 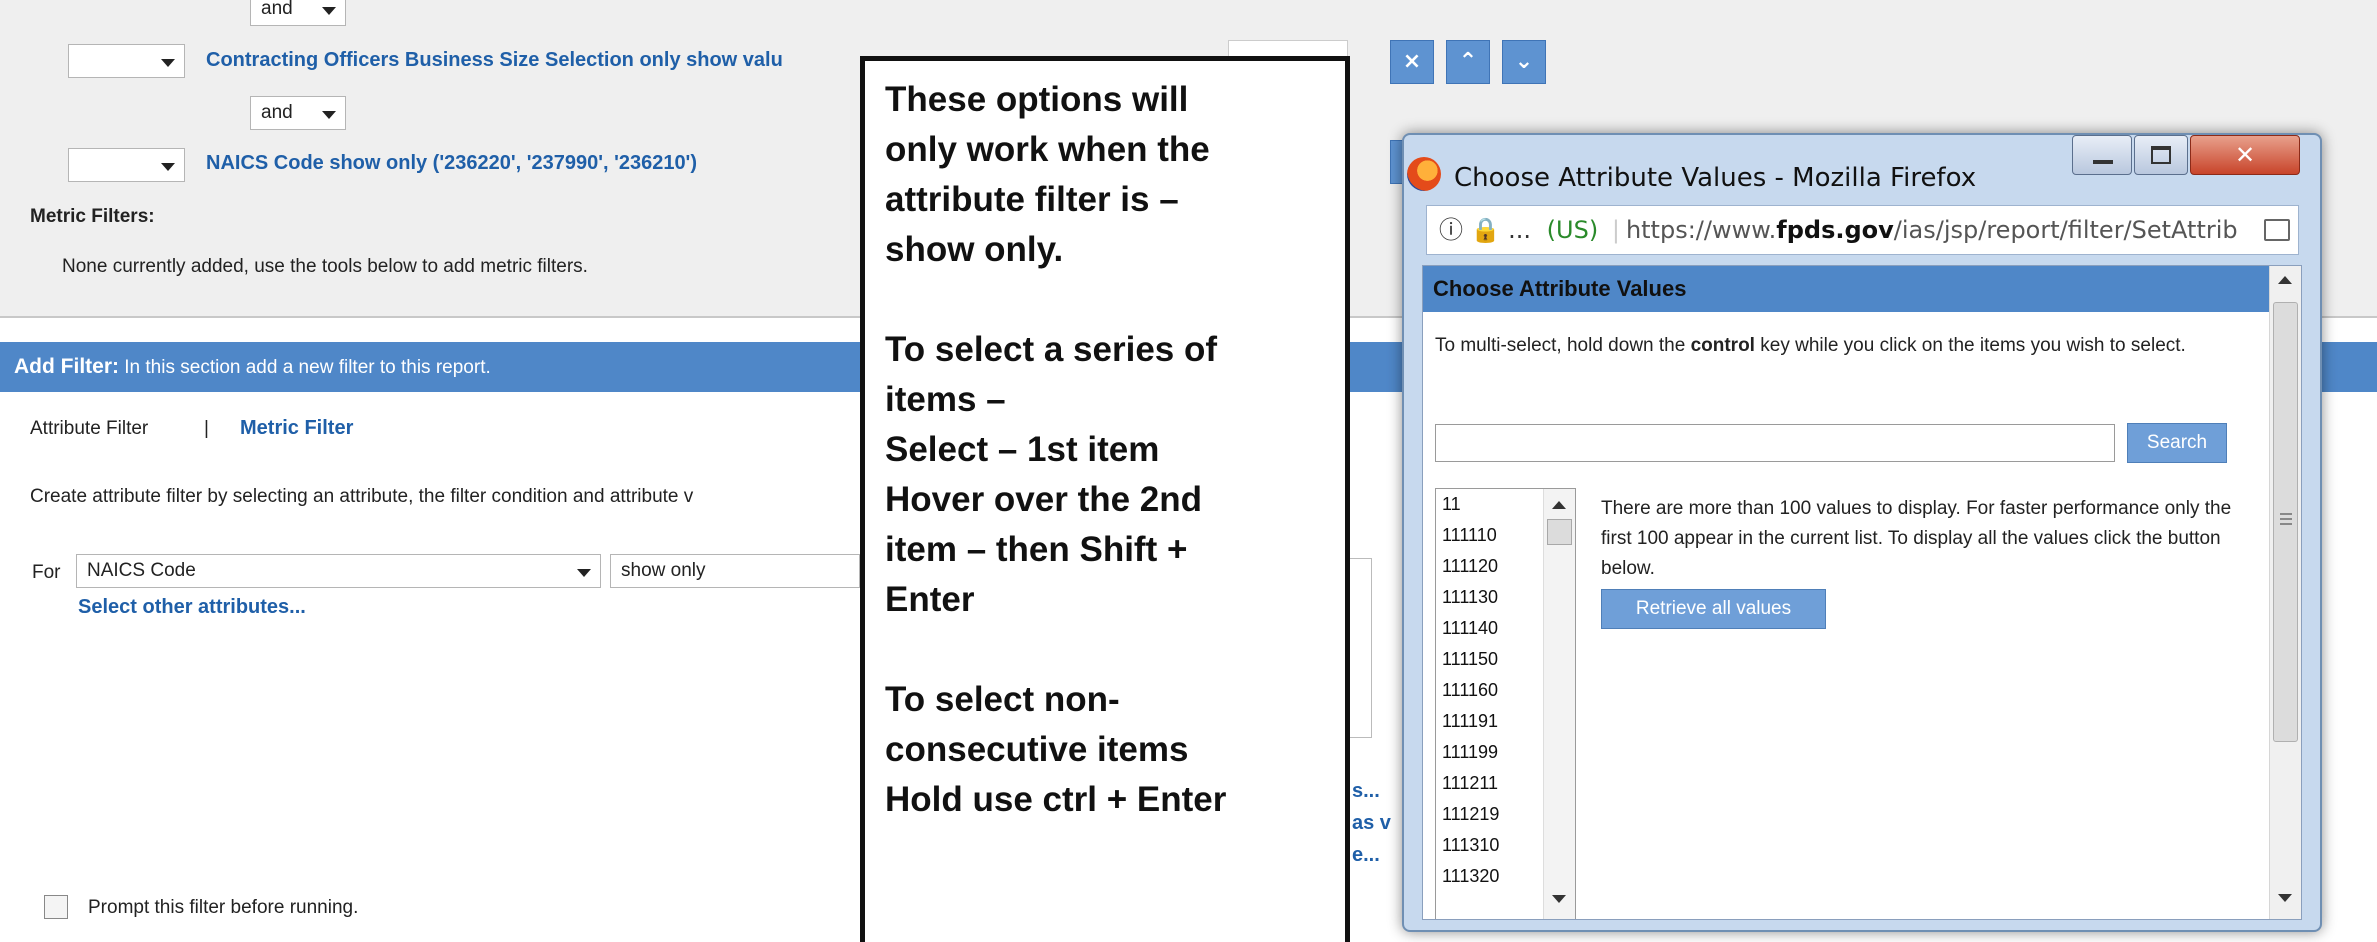 I want to click on callout-line: attribute filter is –, so click(x=1032, y=199).